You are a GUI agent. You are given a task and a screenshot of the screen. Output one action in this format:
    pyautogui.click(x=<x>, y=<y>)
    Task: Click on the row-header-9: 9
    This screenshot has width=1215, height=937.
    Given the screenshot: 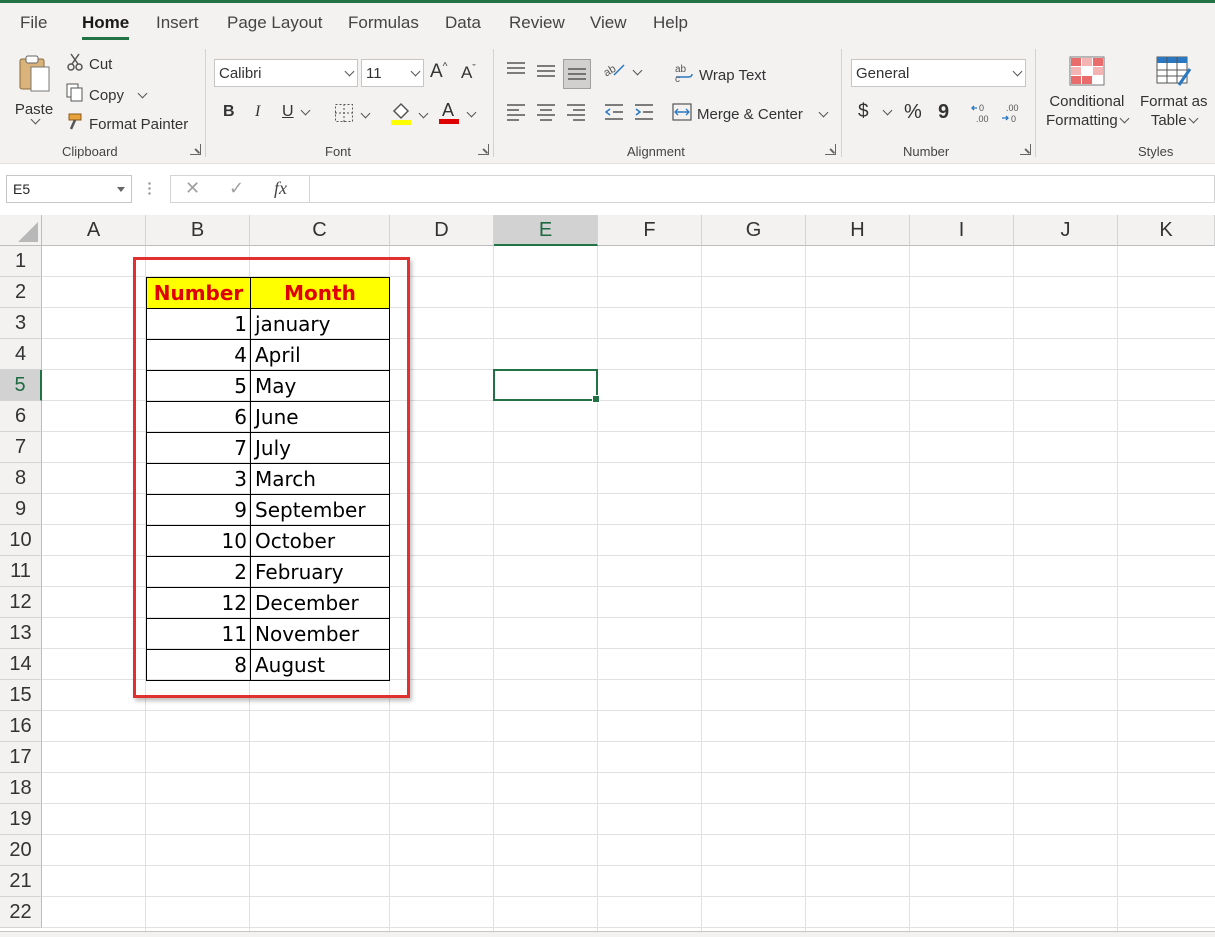 What is the action you would take?
    pyautogui.click(x=21, y=509)
    